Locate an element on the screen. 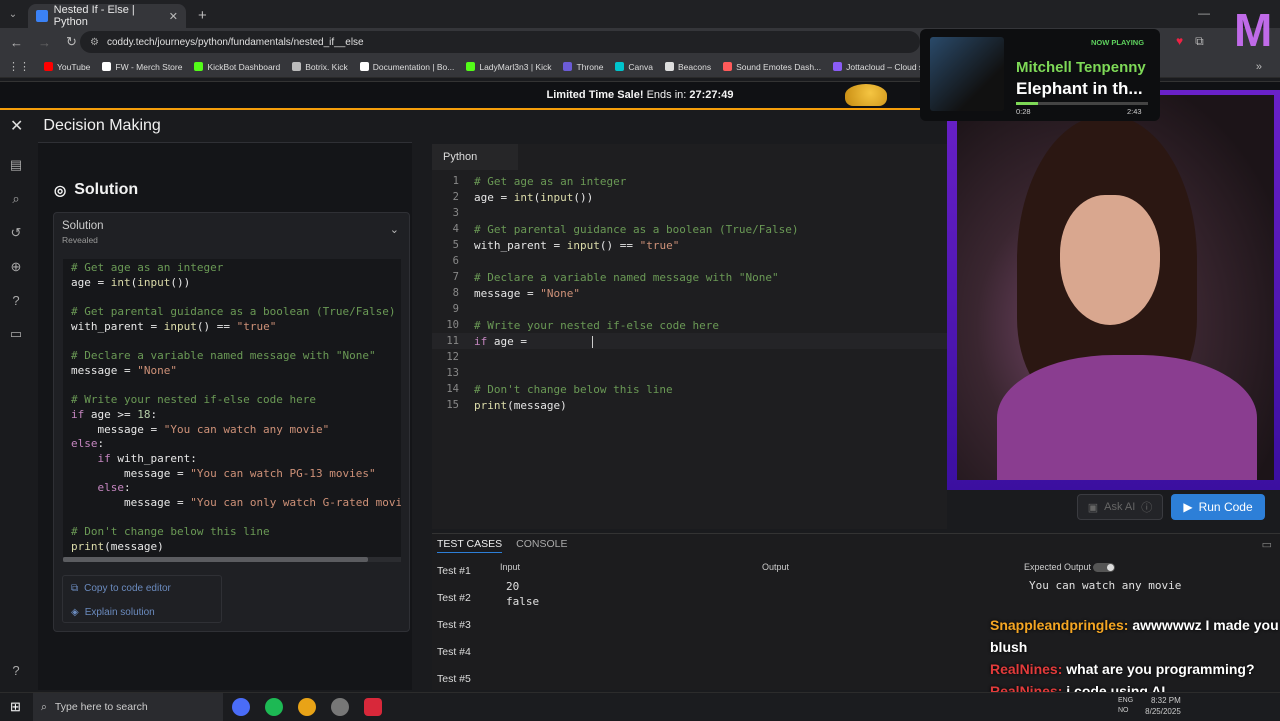 The width and height of the screenshot is (1280, 721). tab-test-cases: TEST CASES is located at coordinates (470, 545).